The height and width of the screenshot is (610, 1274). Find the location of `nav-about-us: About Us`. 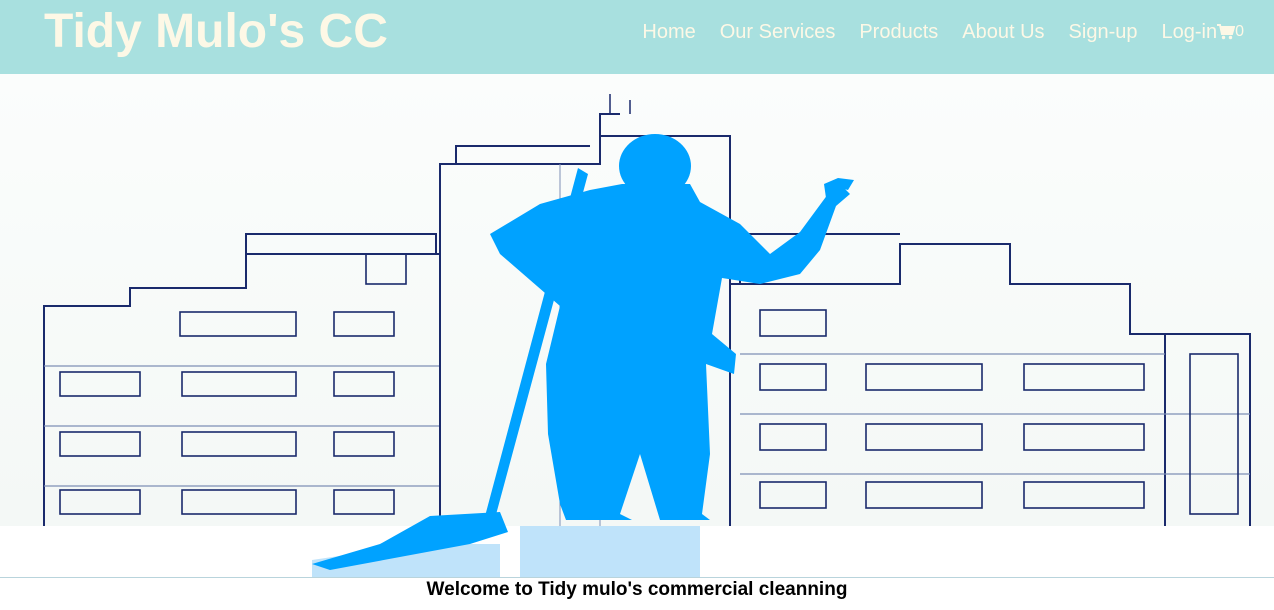

nav-about-us: About Us is located at coordinates (1003, 32).